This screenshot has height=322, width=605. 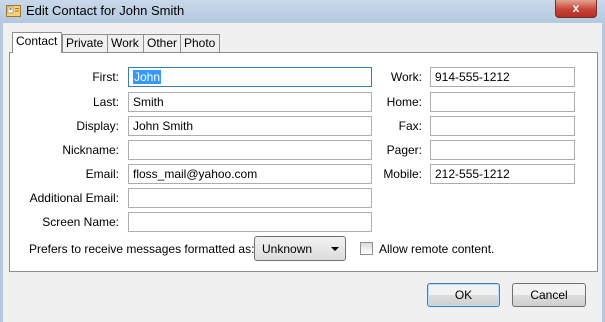 I want to click on mobile-phone-field: 212-555-1212, so click(x=502, y=174).